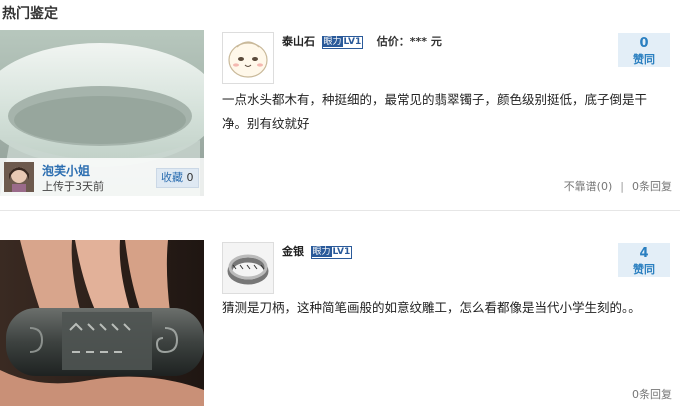  What do you see at coordinates (644, 253) in the screenshot?
I see `vote-count: 4` at bounding box center [644, 253].